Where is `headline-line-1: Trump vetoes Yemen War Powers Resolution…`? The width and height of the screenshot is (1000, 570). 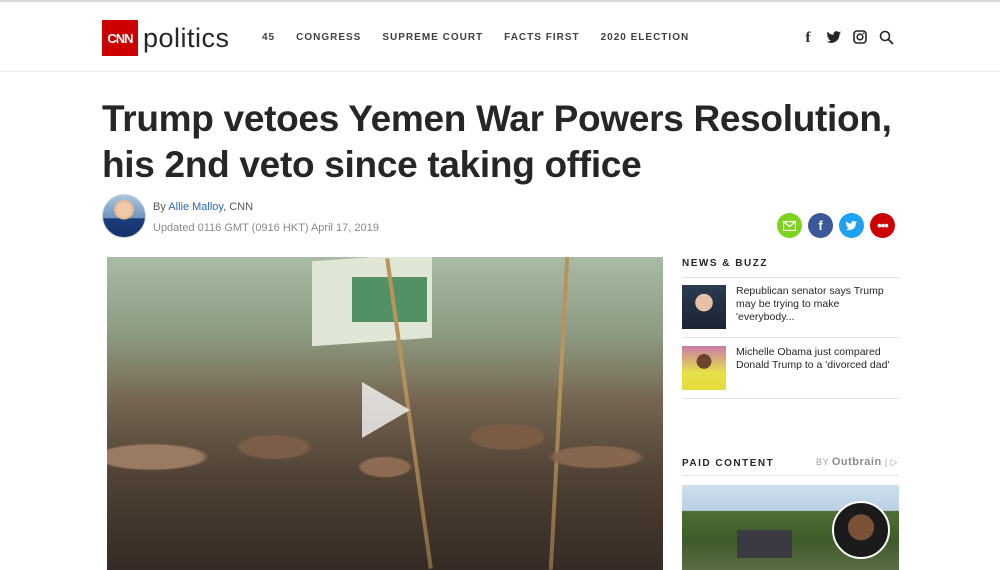
headline-line-1: Trump vetoes Yemen War Powers Resolution… is located at coordinates (497, 118).